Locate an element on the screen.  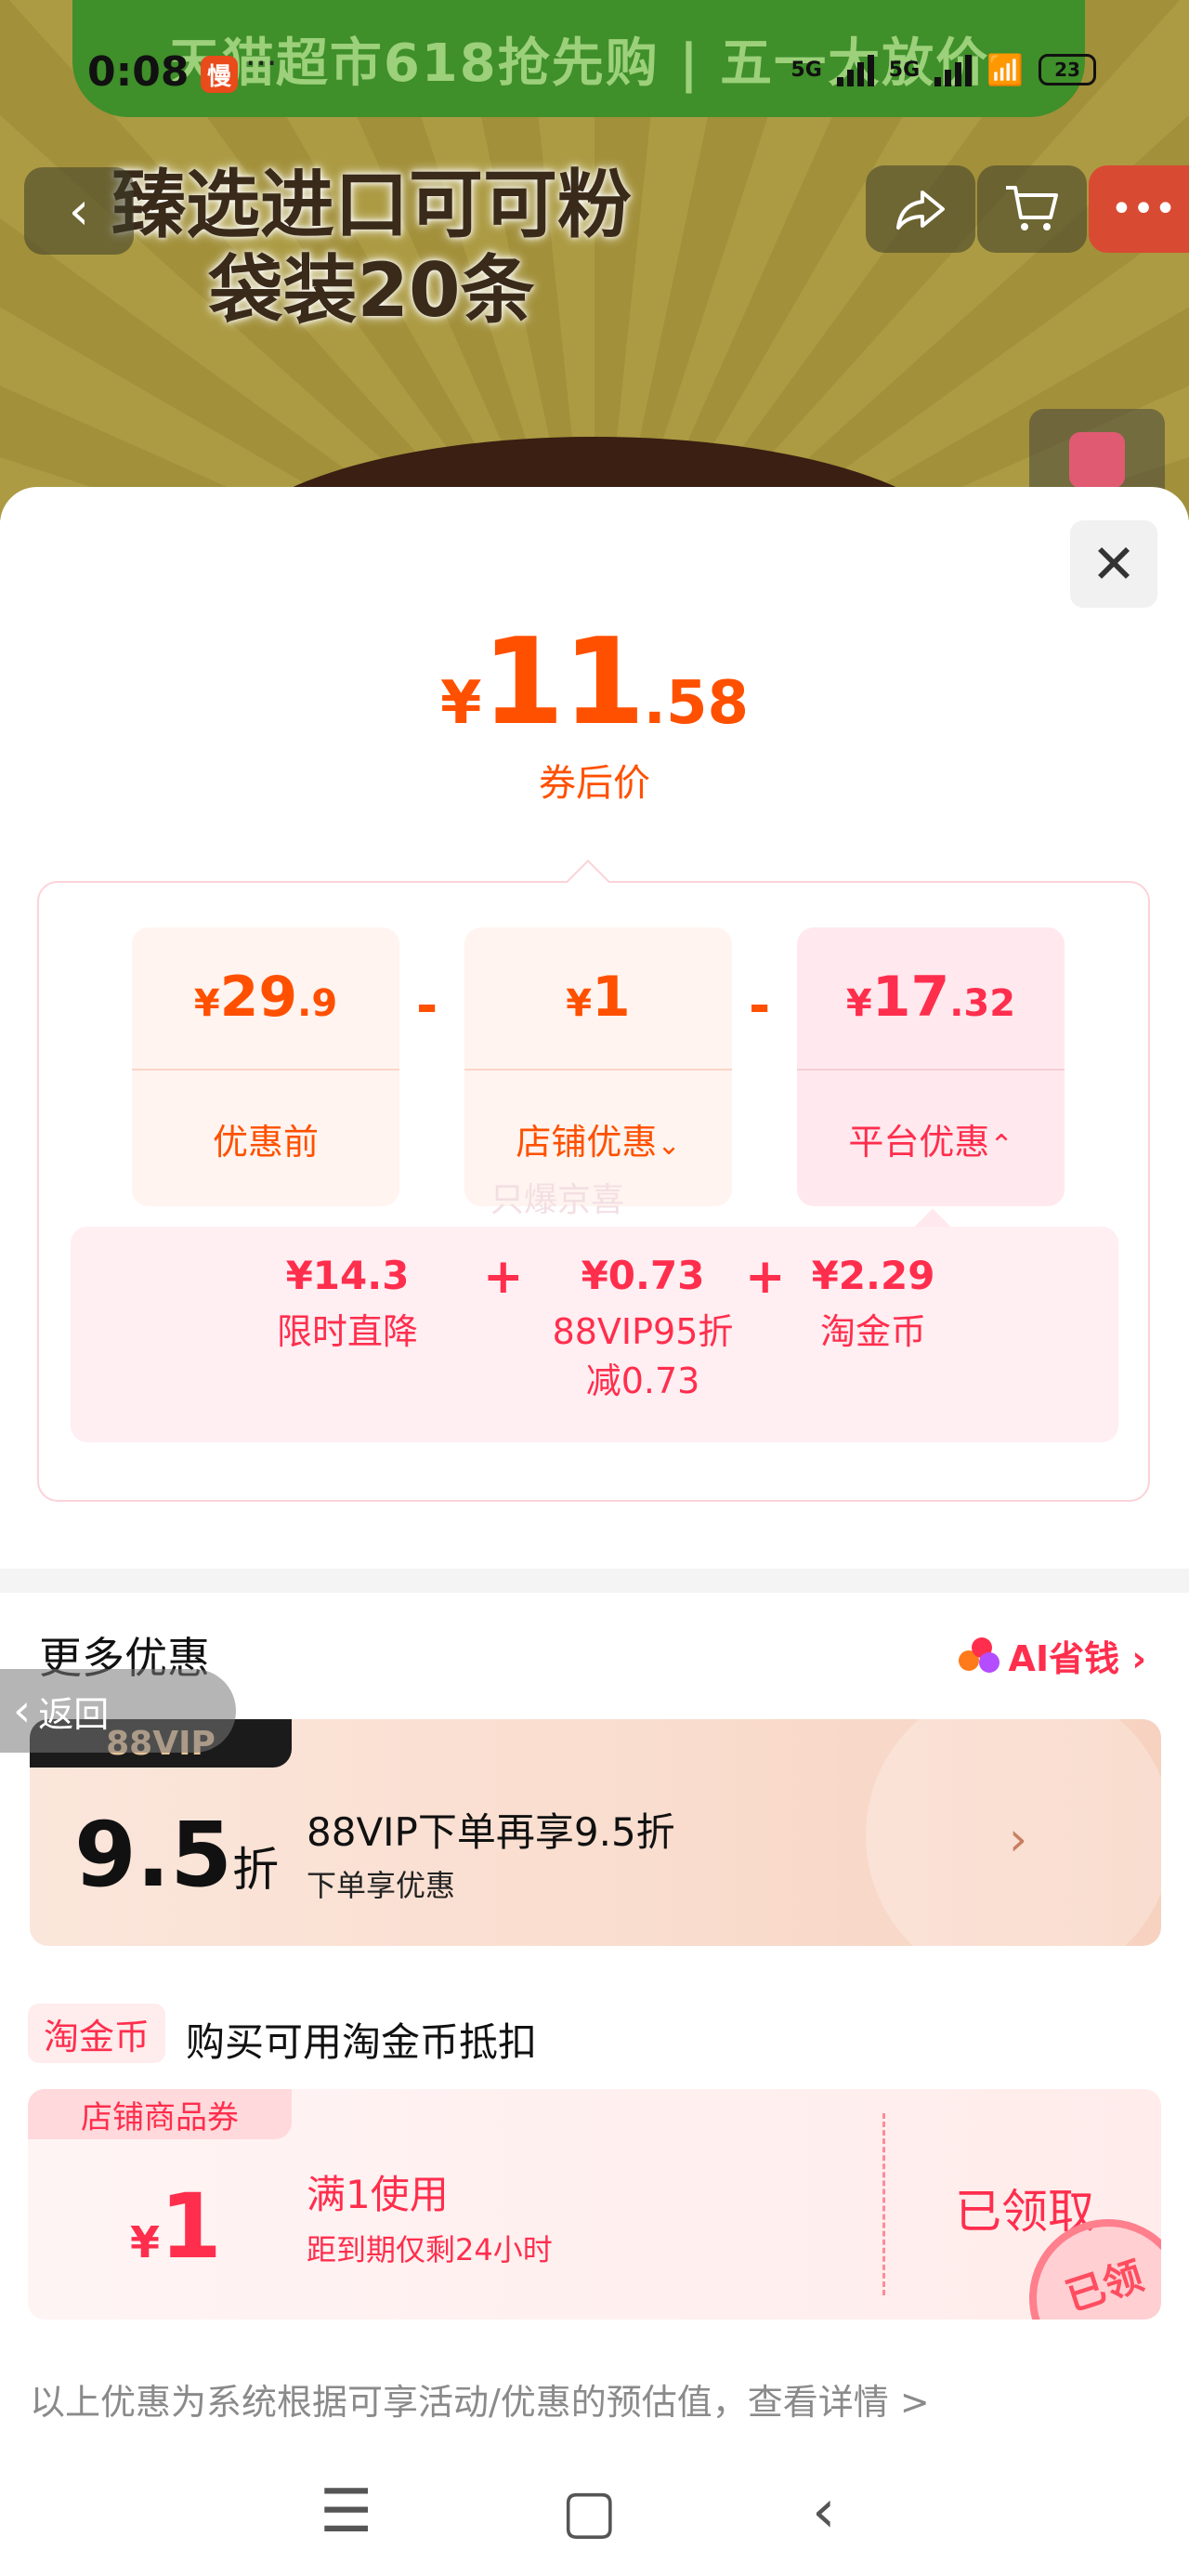
platform-discount-label-row: 平台优惠⌃ is located at coordinates (931, 1138).